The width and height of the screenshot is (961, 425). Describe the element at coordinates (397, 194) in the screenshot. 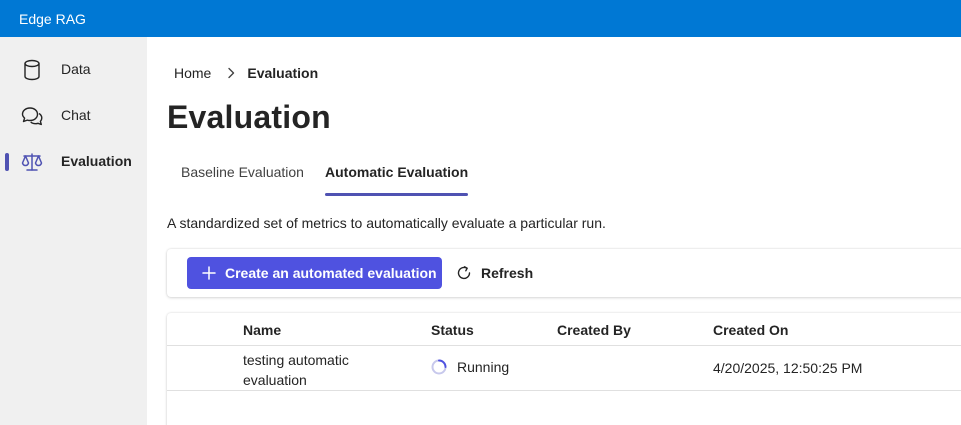

I see `tab-active-underline` at that location.